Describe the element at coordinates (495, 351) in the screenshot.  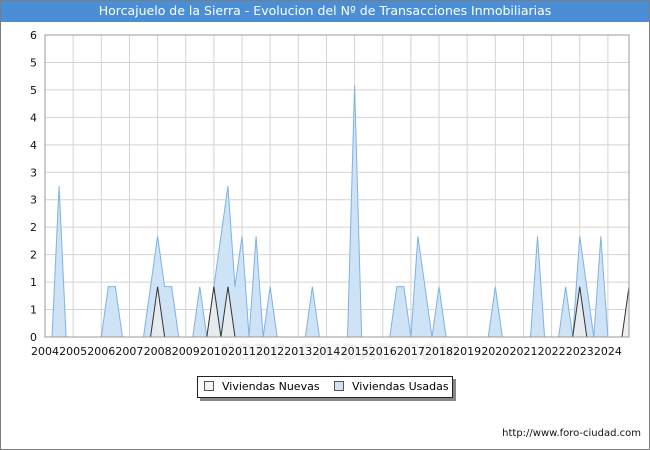
I see `x-tick-label: 2020` at that location.